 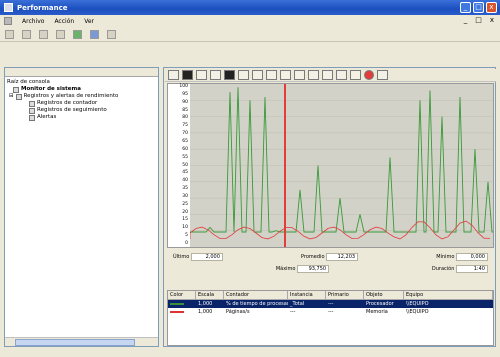 I want to click on forward-button, so click(x=26, y=34).